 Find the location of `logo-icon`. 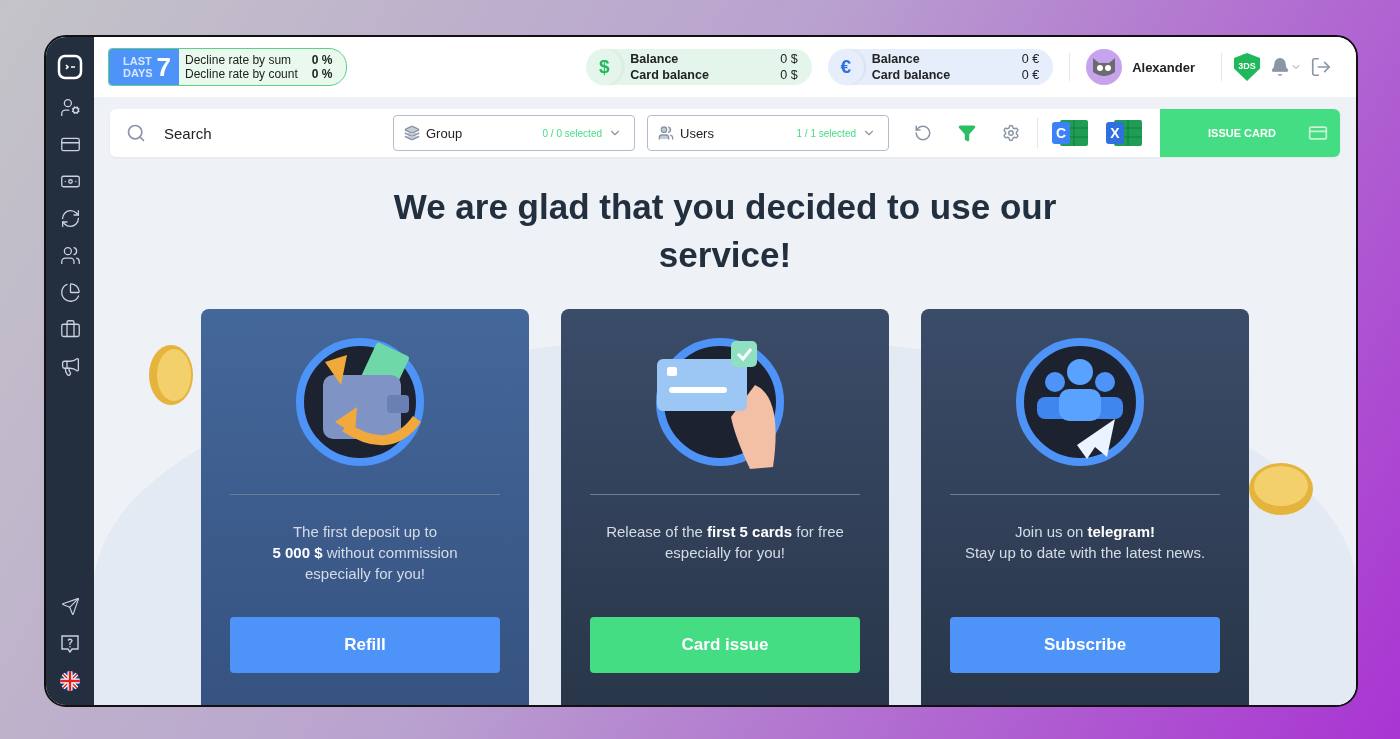

logo-icon is located at coordinates (70, 67).